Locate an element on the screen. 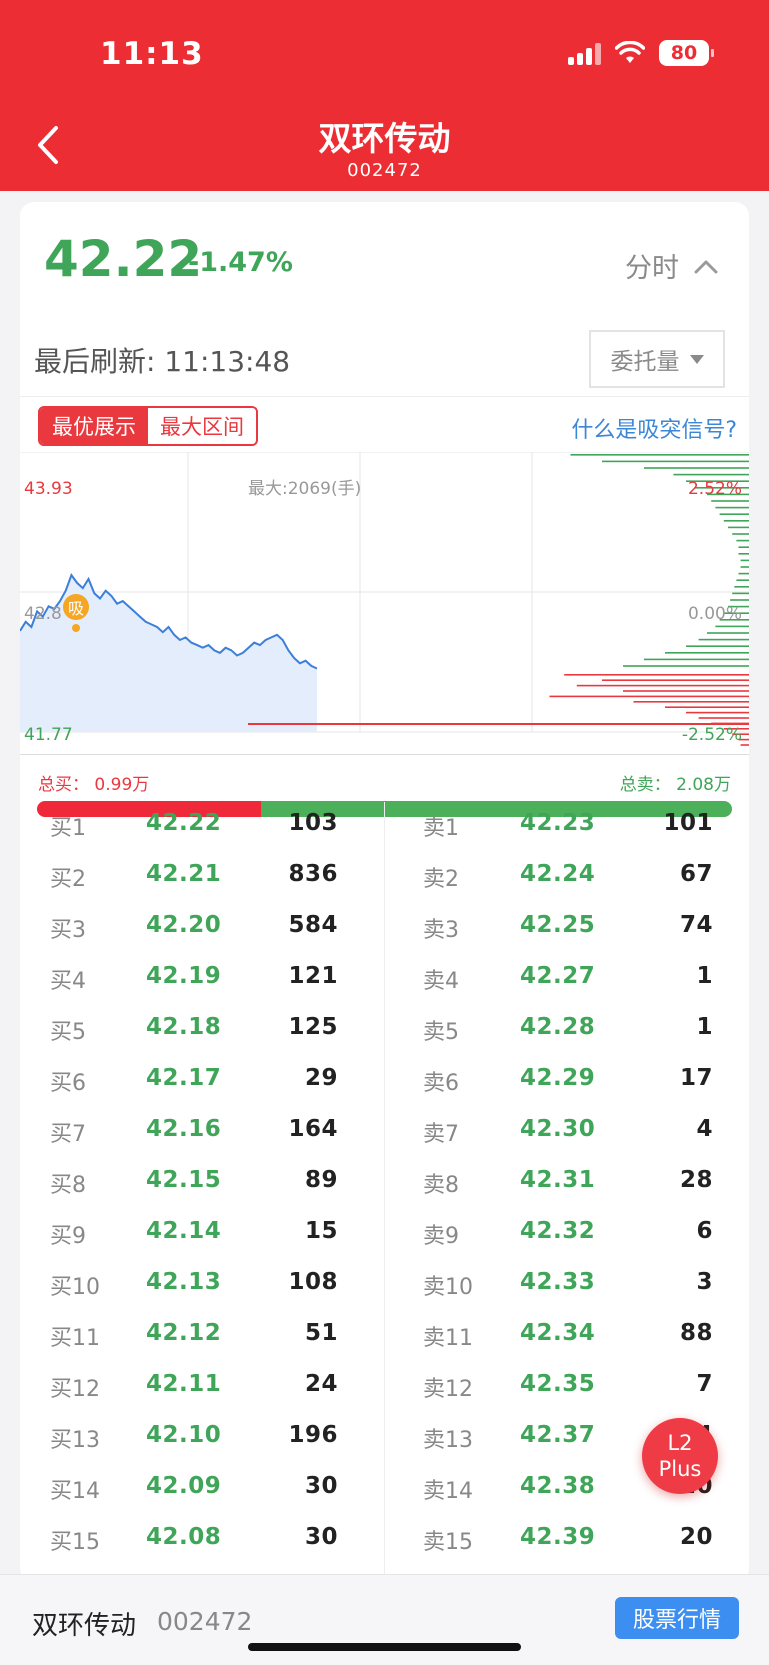 The width and height of the screenshot is (769, 1665). bid-row: 买10 42.13 108 is located at coordinates (190, 1284).